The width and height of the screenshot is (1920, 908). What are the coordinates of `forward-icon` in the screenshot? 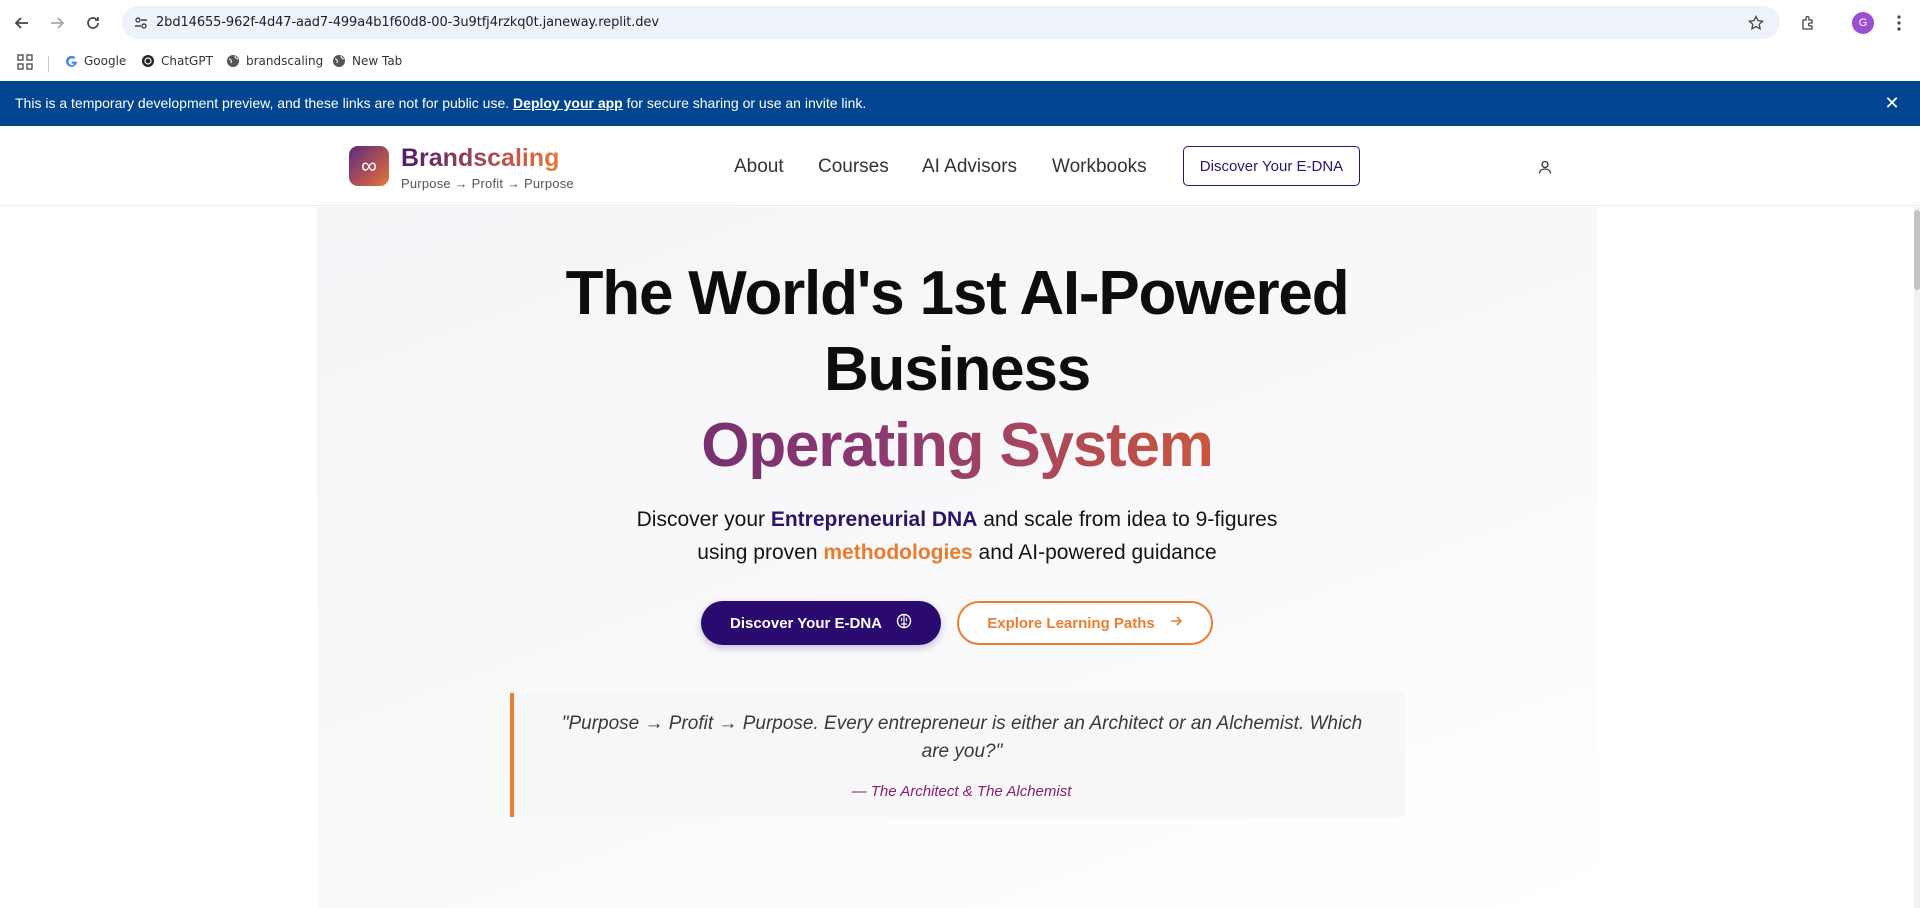 It's located at (57, 23).